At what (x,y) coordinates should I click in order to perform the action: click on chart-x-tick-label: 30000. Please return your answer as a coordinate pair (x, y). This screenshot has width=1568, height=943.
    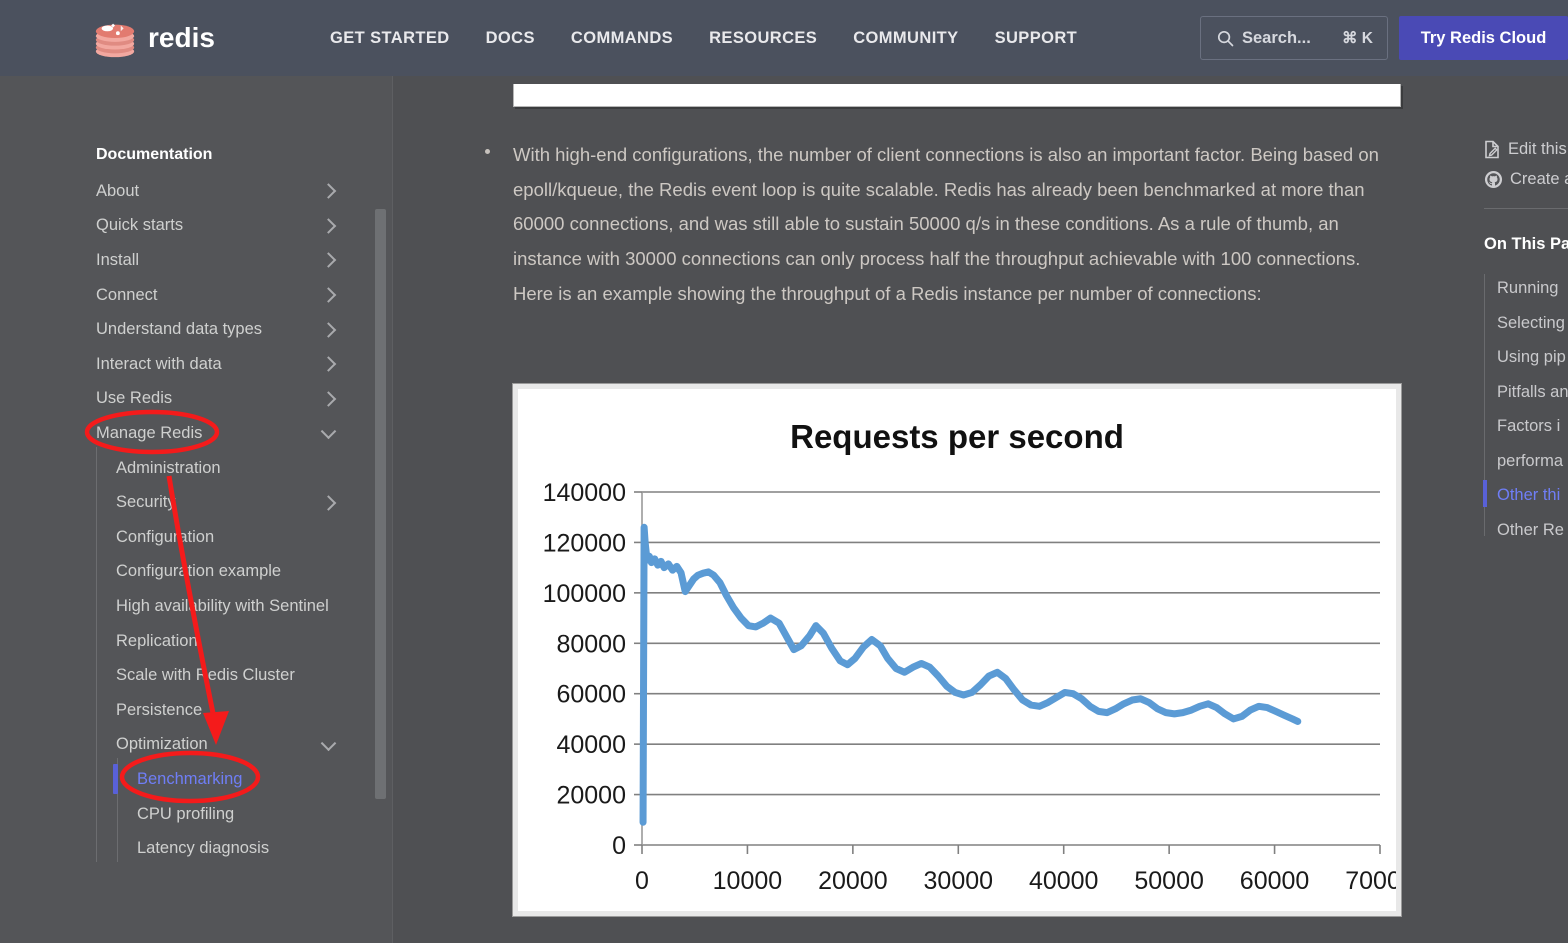
    Looking at the image, I should click on (959, 881).